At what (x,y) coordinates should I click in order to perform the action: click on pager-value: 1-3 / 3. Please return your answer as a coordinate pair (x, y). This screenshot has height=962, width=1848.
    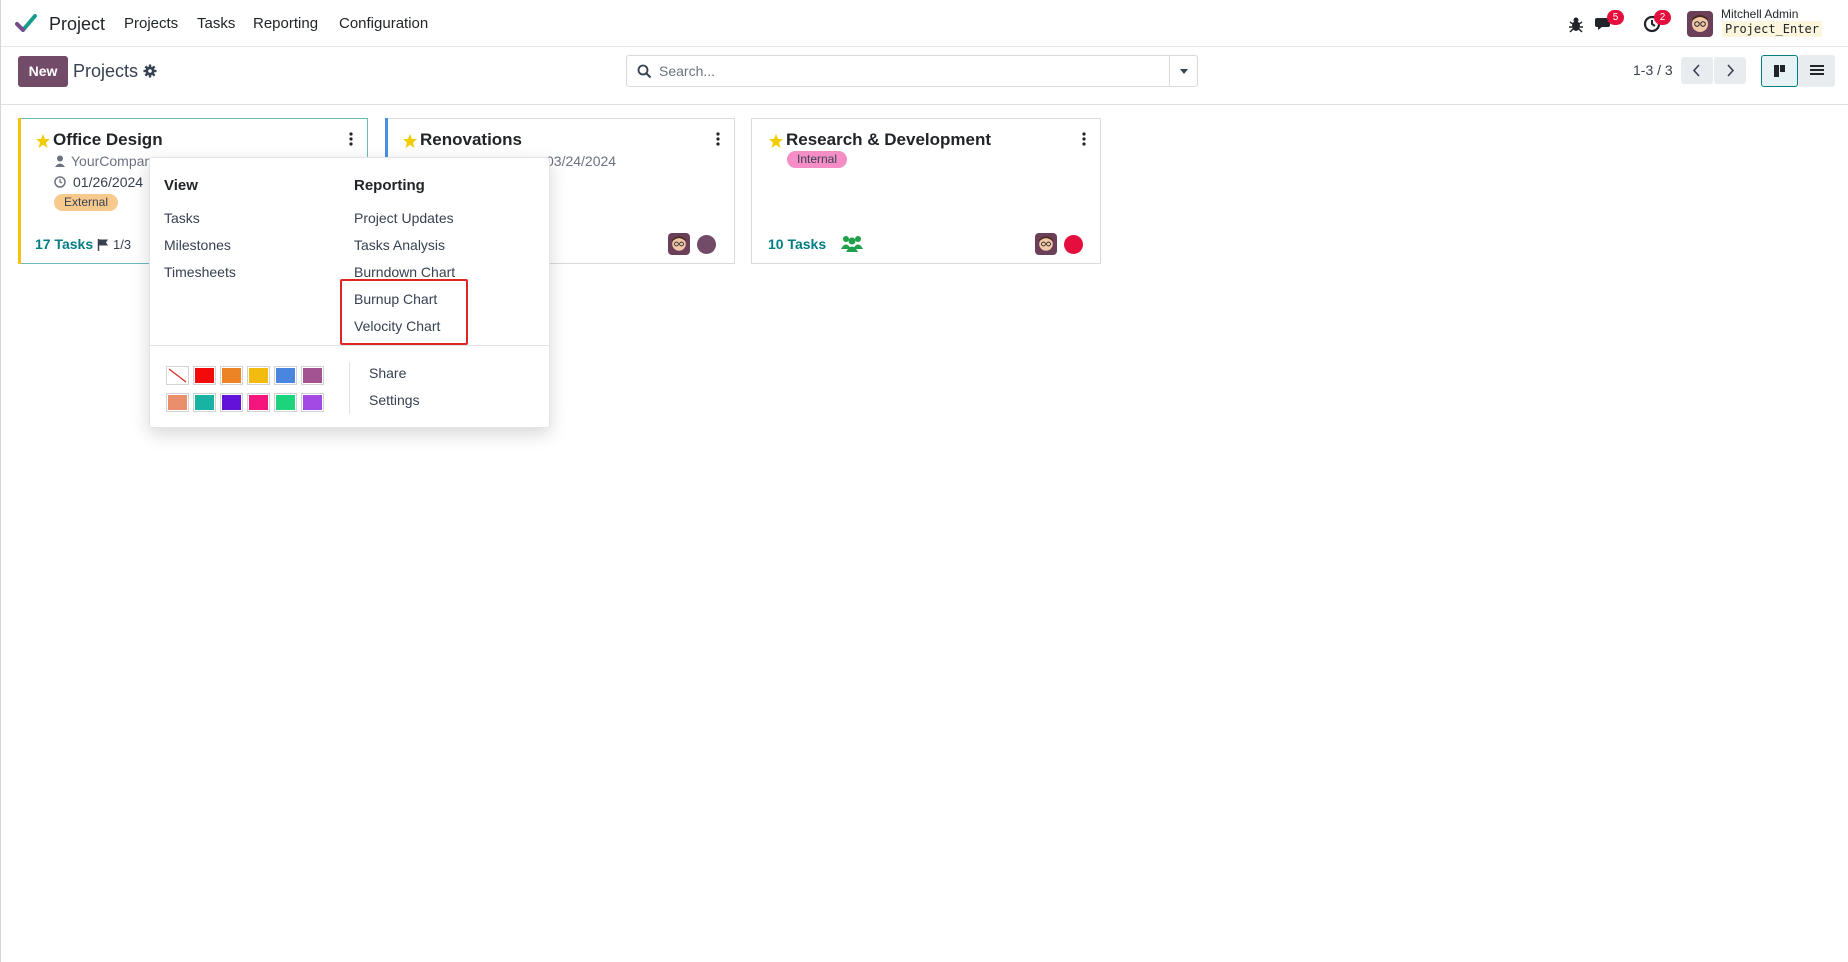
    Looking at the image, I should click on (1653, 70).